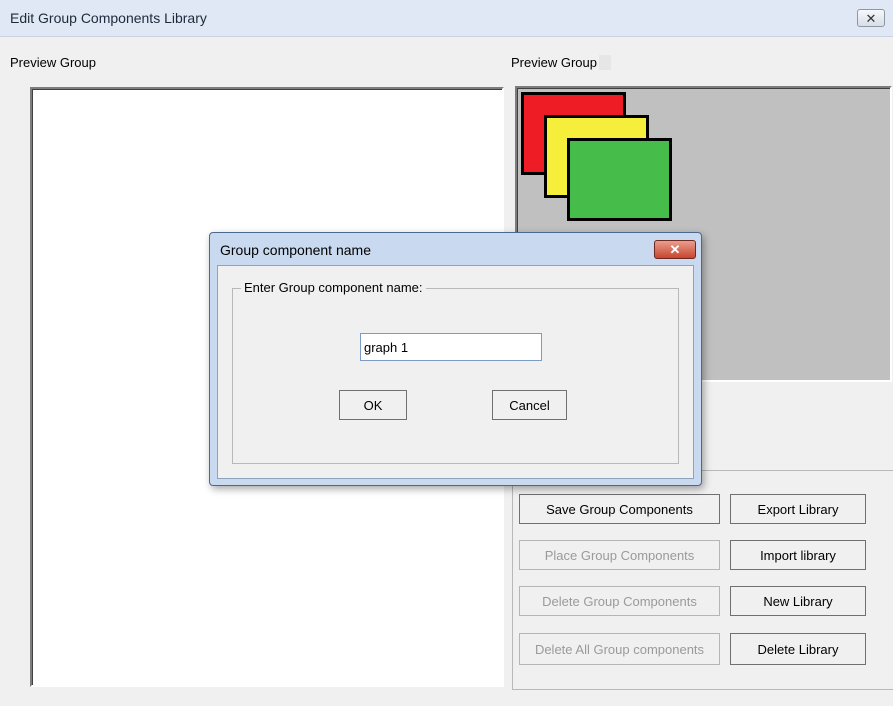 The height and width of the screenshot is (706, 893). I want to click on ok-button: OK, so click(373, 405).